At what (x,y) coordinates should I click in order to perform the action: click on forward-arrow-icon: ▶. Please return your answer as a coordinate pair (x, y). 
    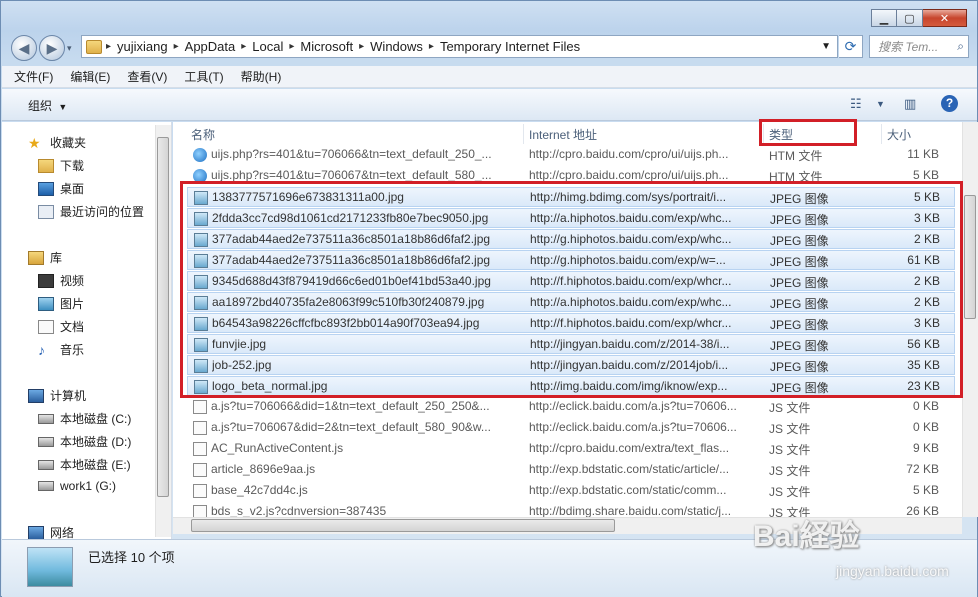
    Looking at the image, I should click on (52, 47).